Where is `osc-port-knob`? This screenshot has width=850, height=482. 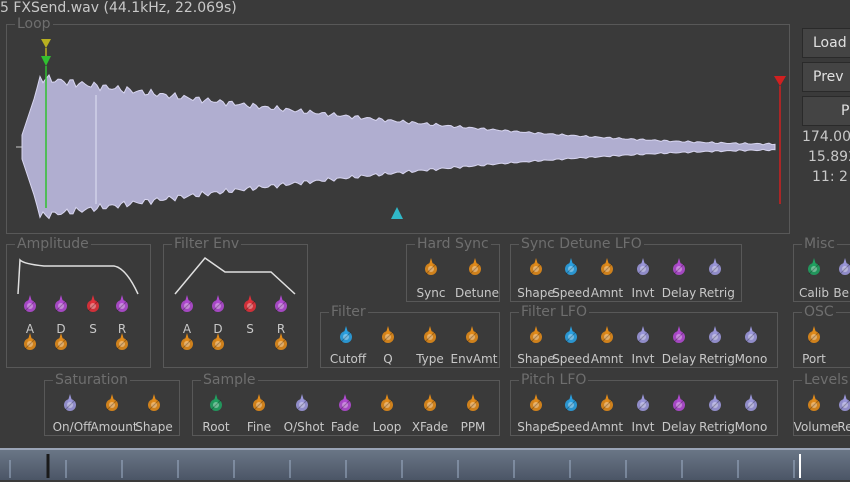
osc-port-knob is located at coordinates (814, 336).